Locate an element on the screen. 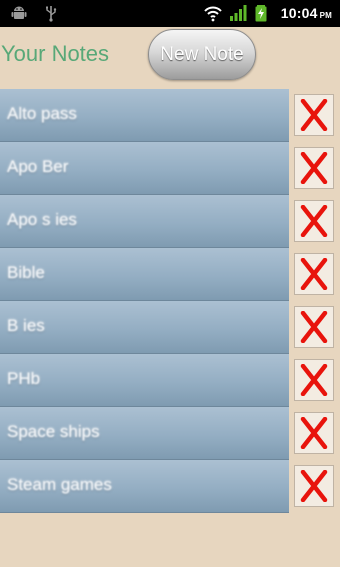 This screenshot has width=340, height=567. note-label: B ies is located at coordinates (26, 325).